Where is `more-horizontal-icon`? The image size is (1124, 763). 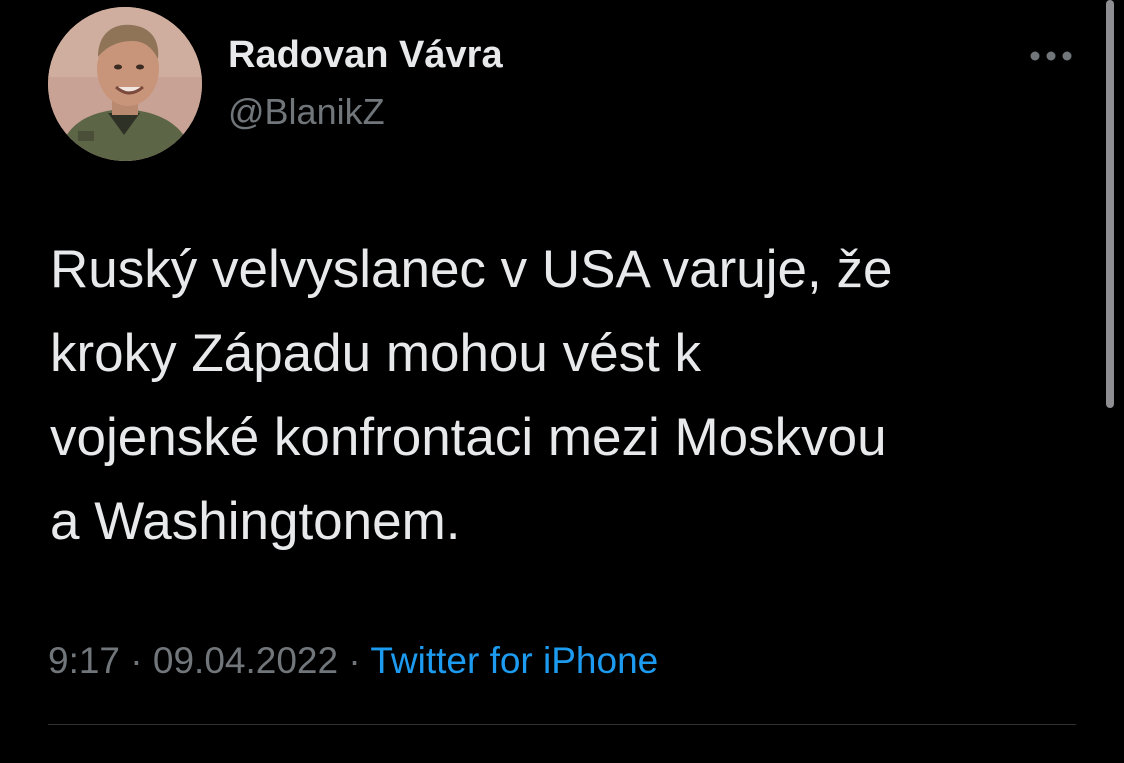
more-horizontal-icon is located at coordinates (1051, 56).